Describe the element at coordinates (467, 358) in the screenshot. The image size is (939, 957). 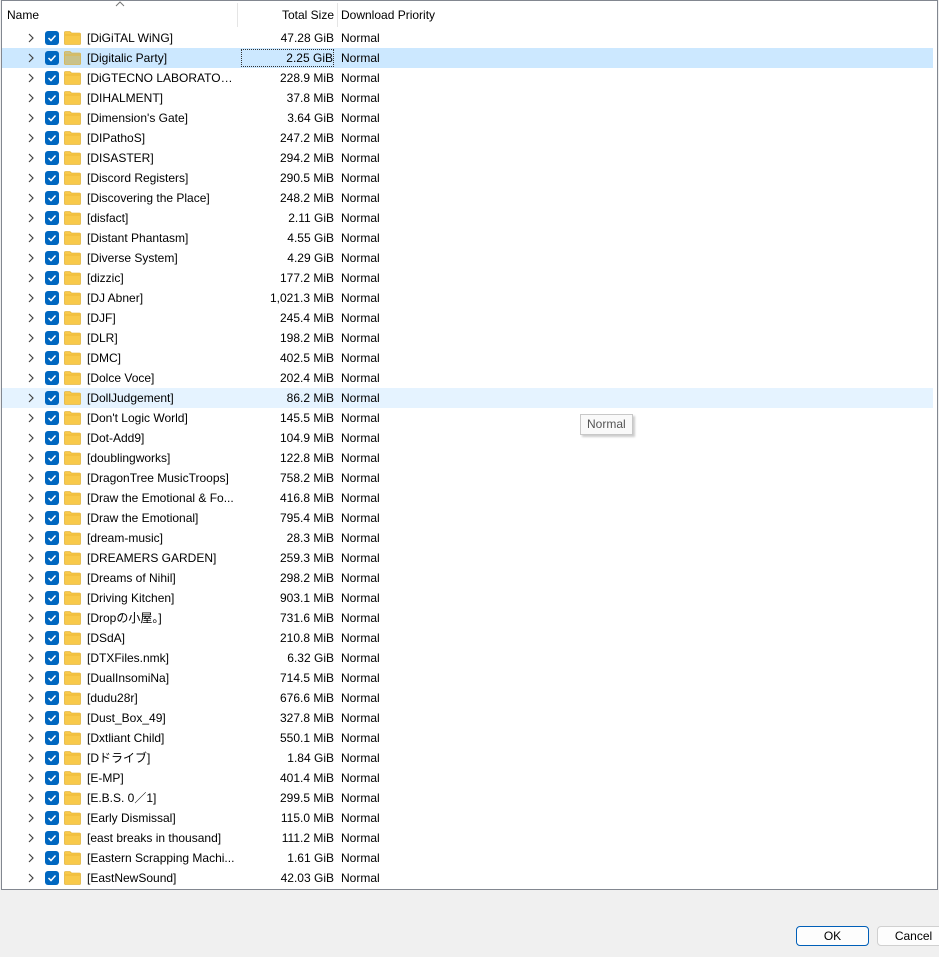
I see `tree-row: [DMC] 402.5 MiB Normal` at that location.